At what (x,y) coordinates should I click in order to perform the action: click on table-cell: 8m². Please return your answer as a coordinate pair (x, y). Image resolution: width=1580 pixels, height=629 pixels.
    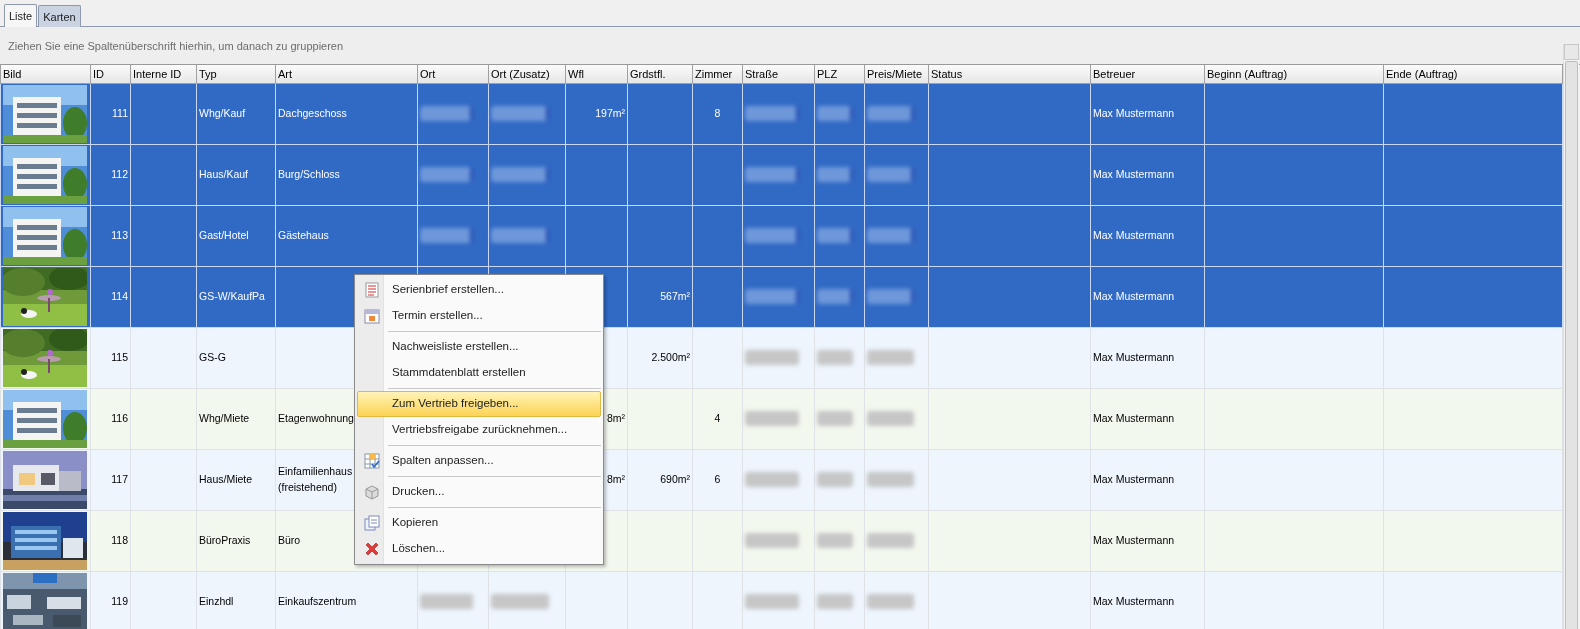
    Looking at the image, I should click on (615, 478).